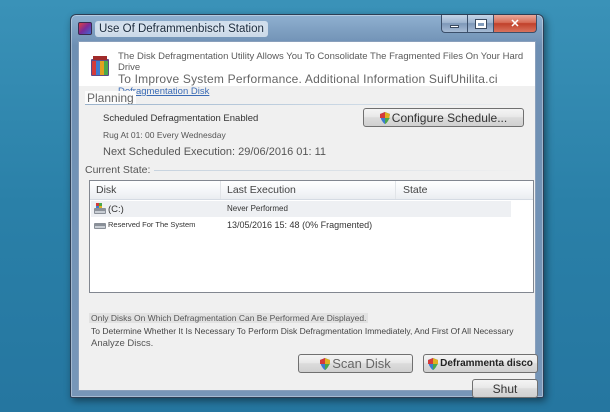 This screenshot has width=610, height=412. Describe the element at coordinates (415, 190) in the screenshot. I see `column-header-state: State` at that location.